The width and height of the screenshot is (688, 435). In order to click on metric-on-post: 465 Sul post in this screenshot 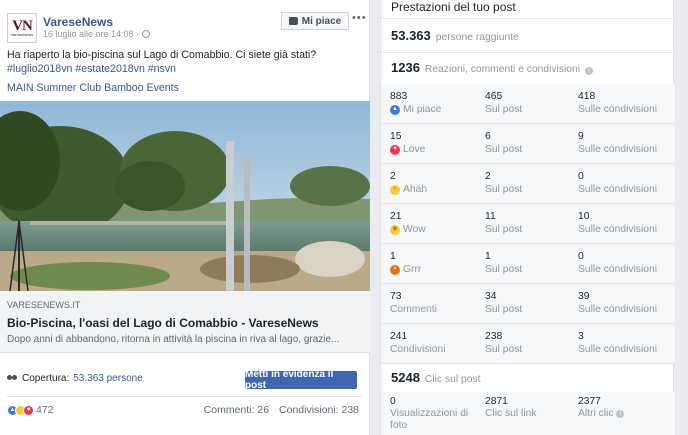, I will do `click(503, 103)`.